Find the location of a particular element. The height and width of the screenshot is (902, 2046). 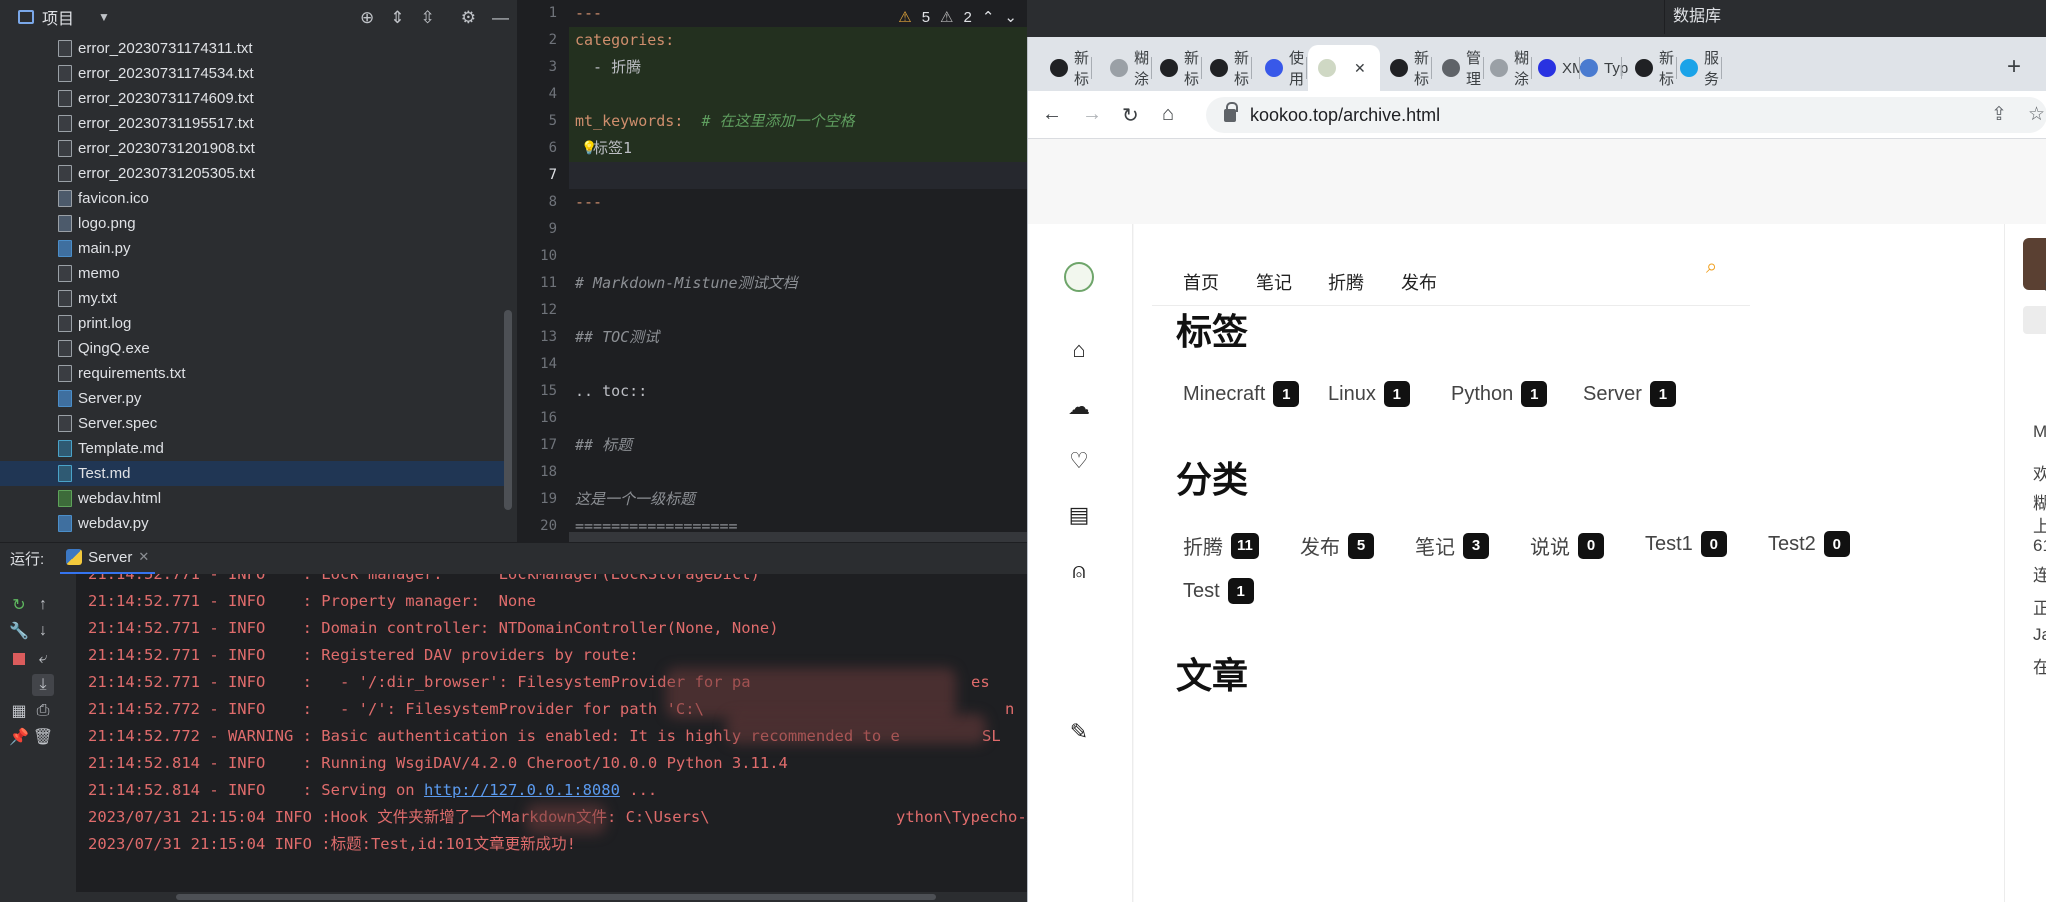

console-horizontal-scrollbar is located at coordinates (551, 897).